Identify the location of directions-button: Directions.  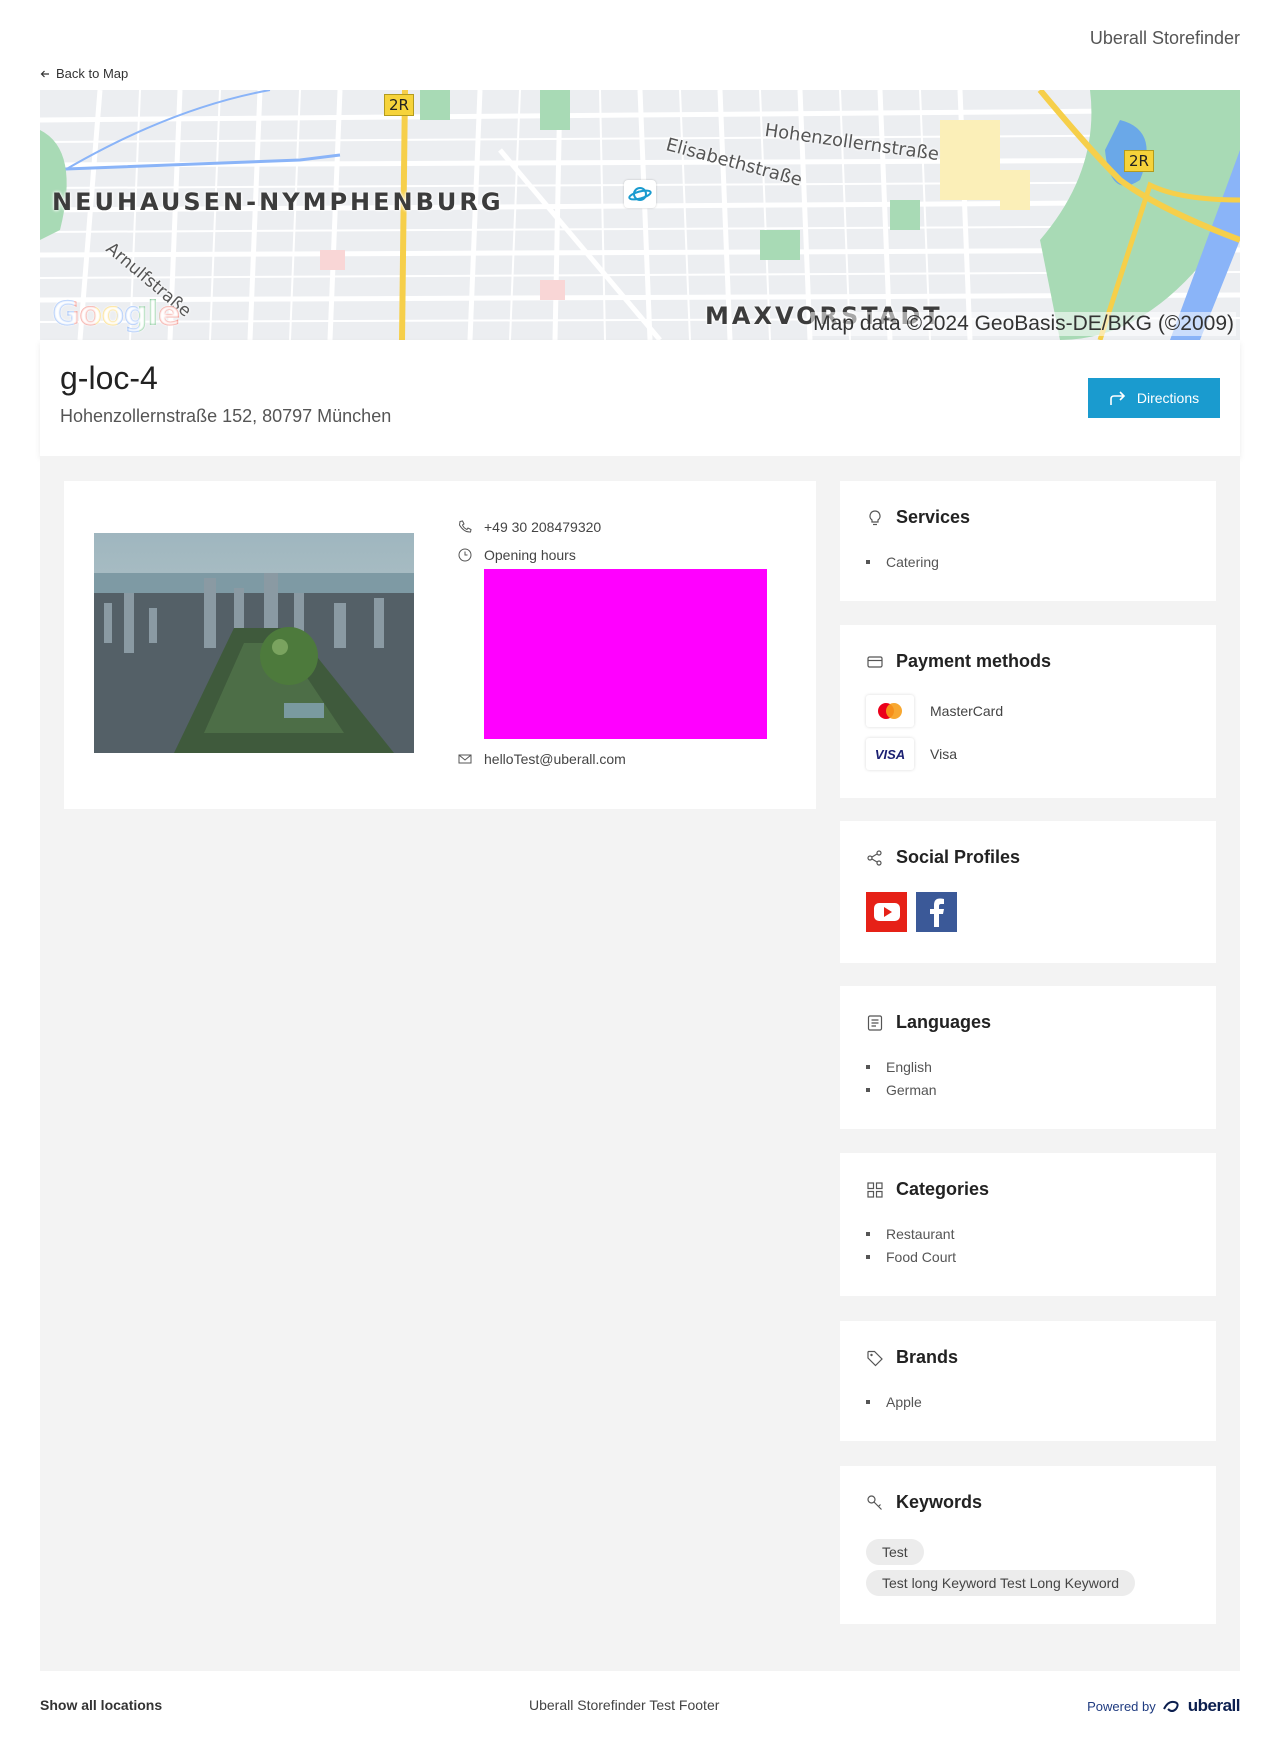
(1154, 398).